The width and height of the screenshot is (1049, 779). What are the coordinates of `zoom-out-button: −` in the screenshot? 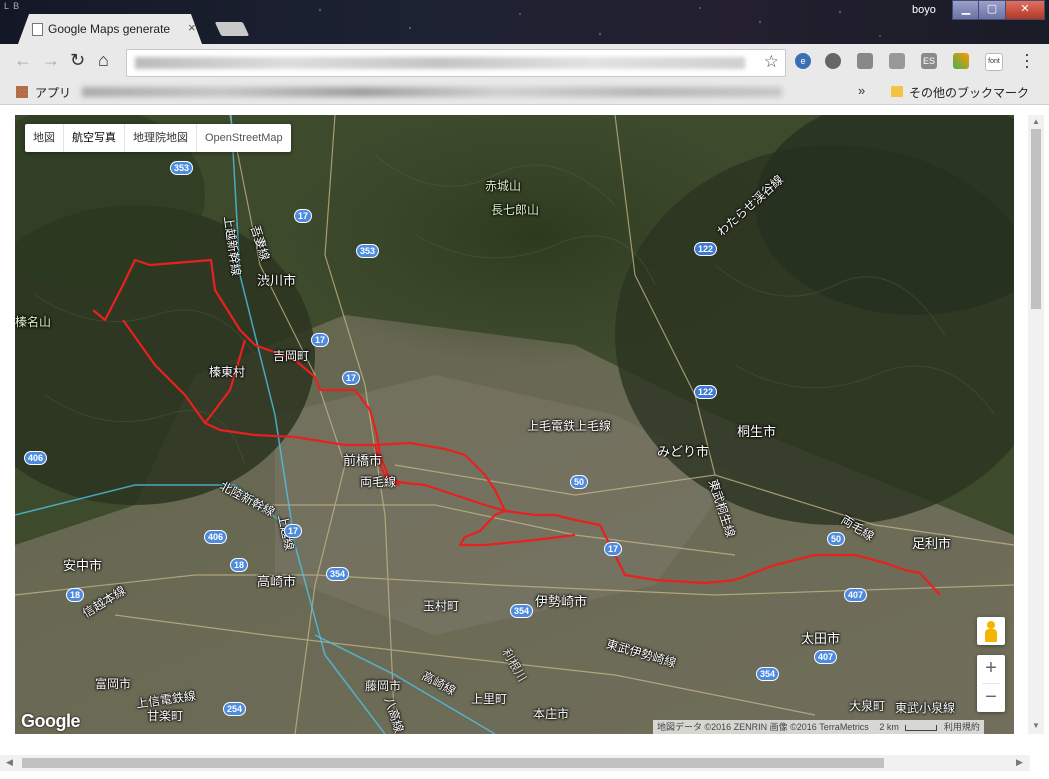 It's located at (991, 698).